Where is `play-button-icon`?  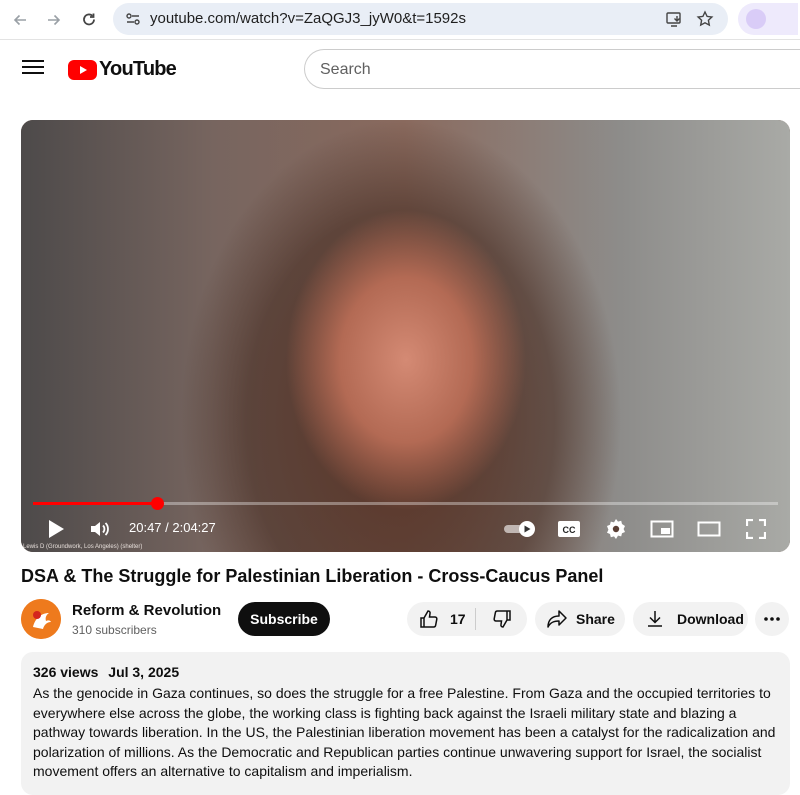 play-button-icon is located at coordinates (56, 529).